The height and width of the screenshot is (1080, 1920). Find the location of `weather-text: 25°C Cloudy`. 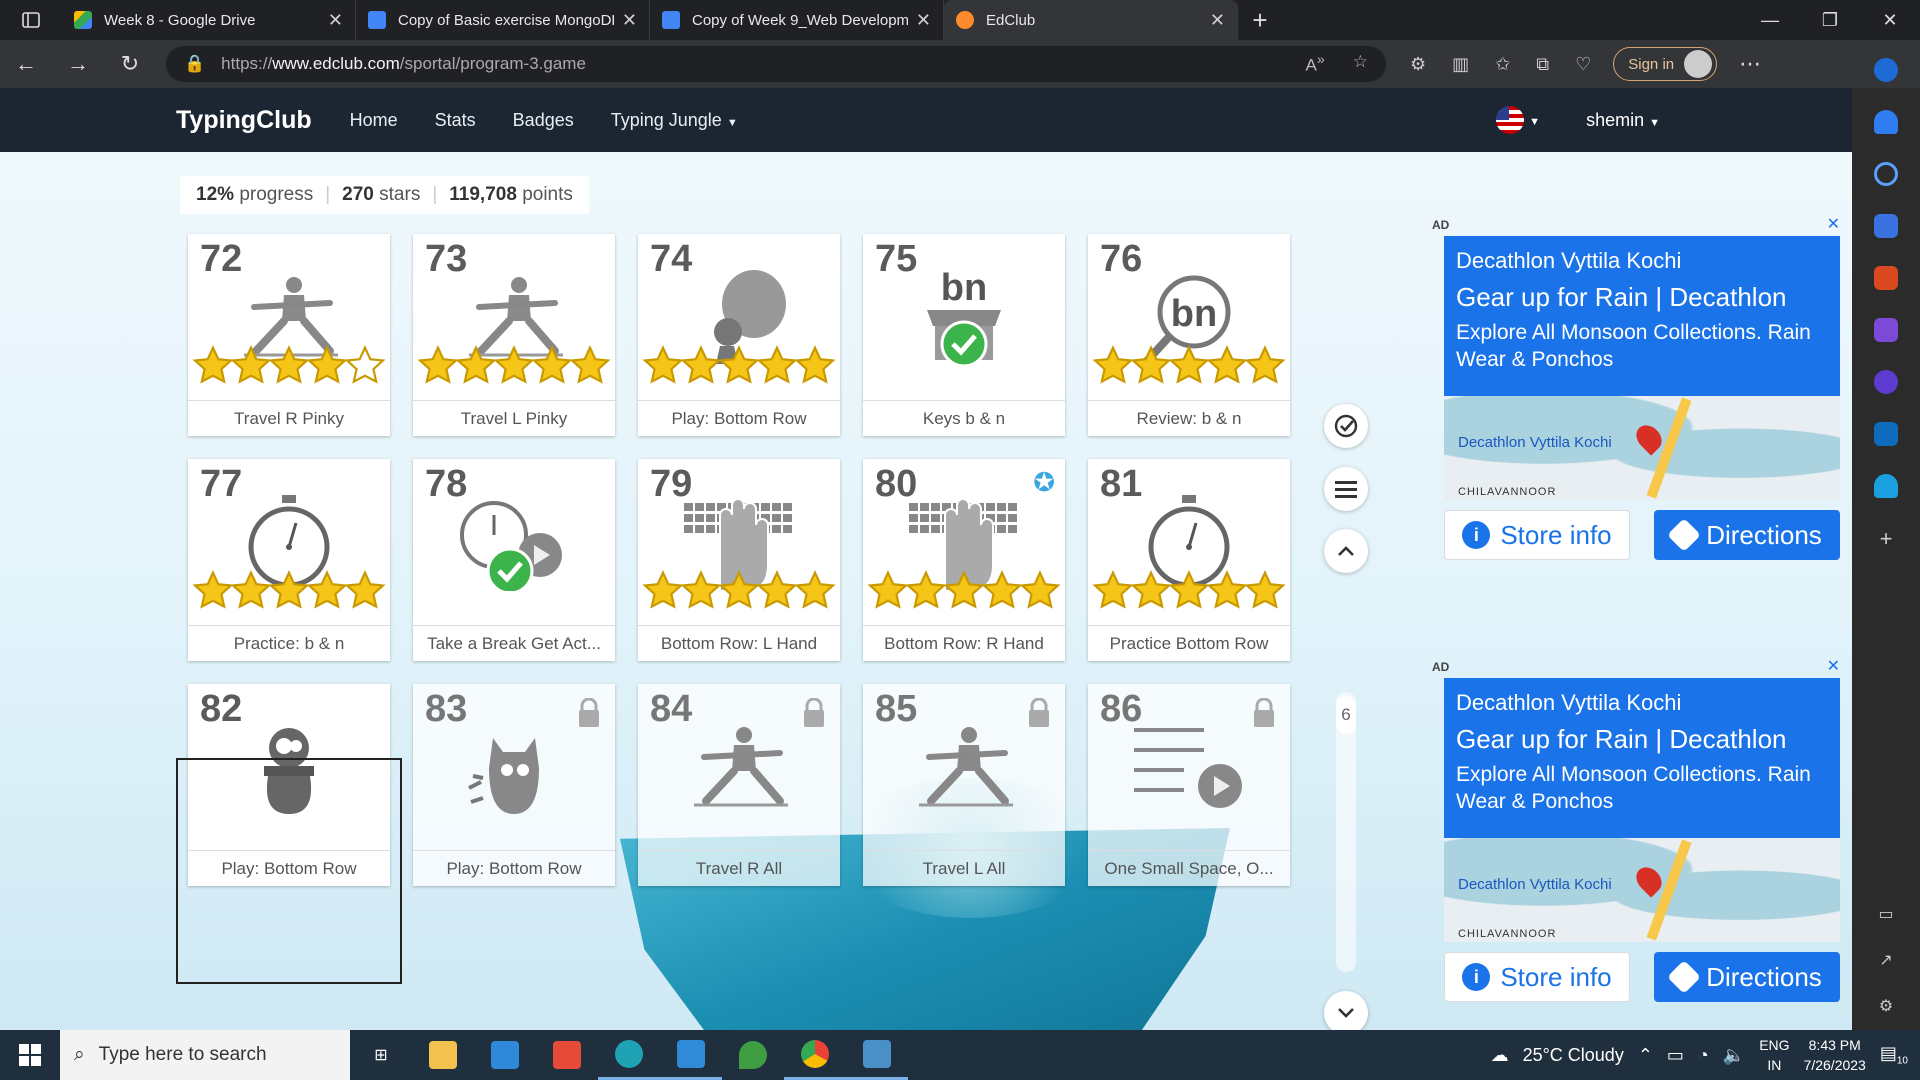

weather-text: 25°C Cloudy is located at coordinates (1573, 1055).